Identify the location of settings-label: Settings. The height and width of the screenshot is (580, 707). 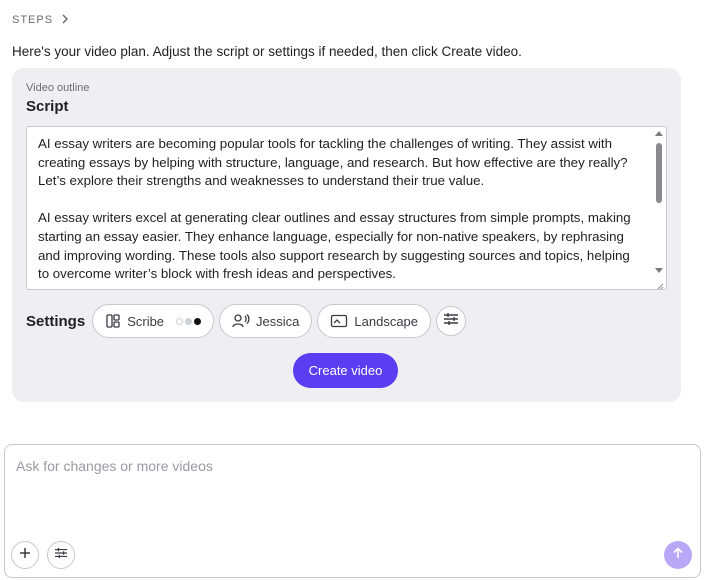
(56, 321).